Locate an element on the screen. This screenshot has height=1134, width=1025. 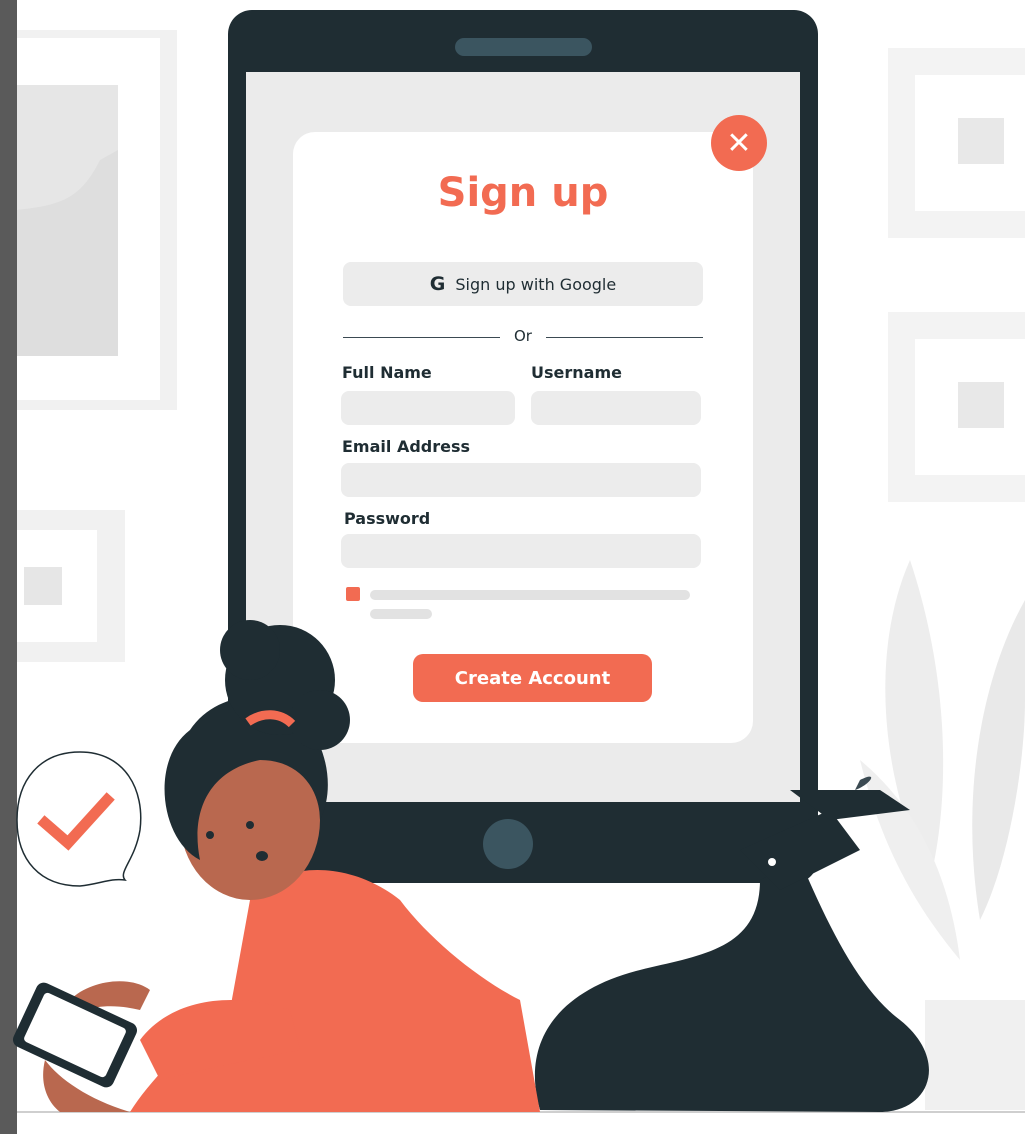
check-bubble is located at coordinates (79, 819).